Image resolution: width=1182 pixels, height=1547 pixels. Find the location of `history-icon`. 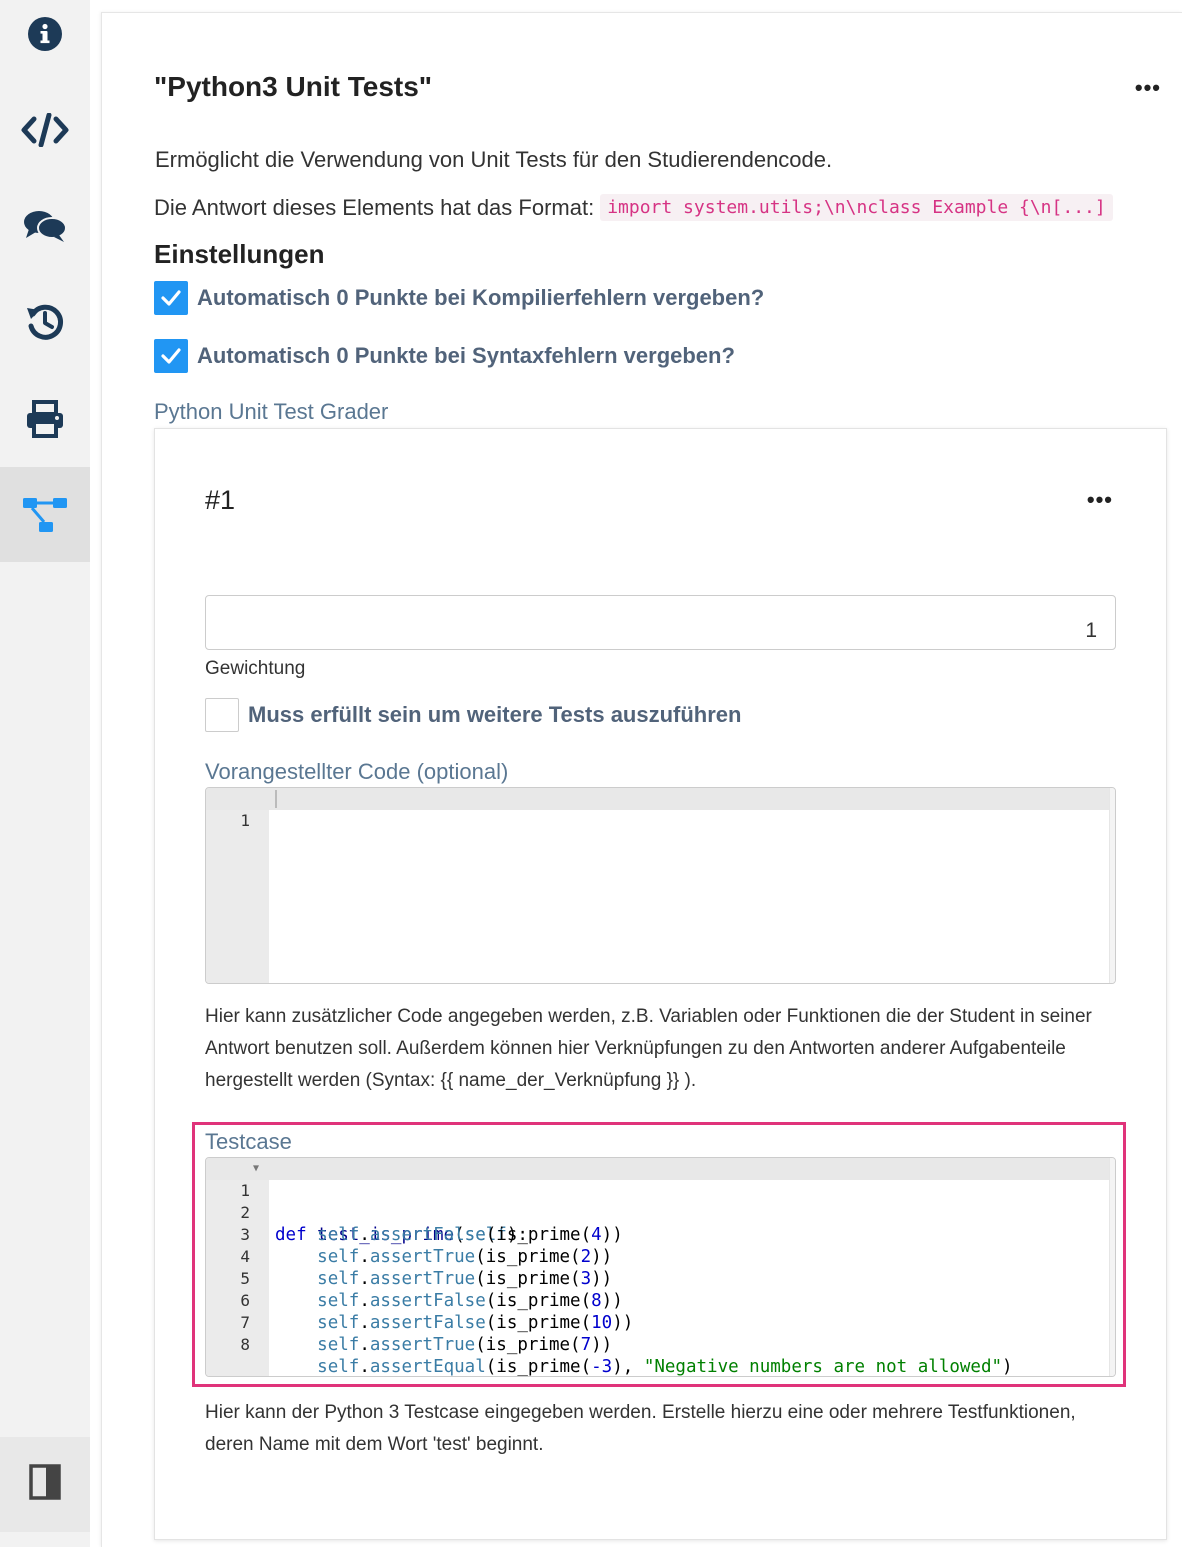

history-icon is located at coordinates (45, 322).